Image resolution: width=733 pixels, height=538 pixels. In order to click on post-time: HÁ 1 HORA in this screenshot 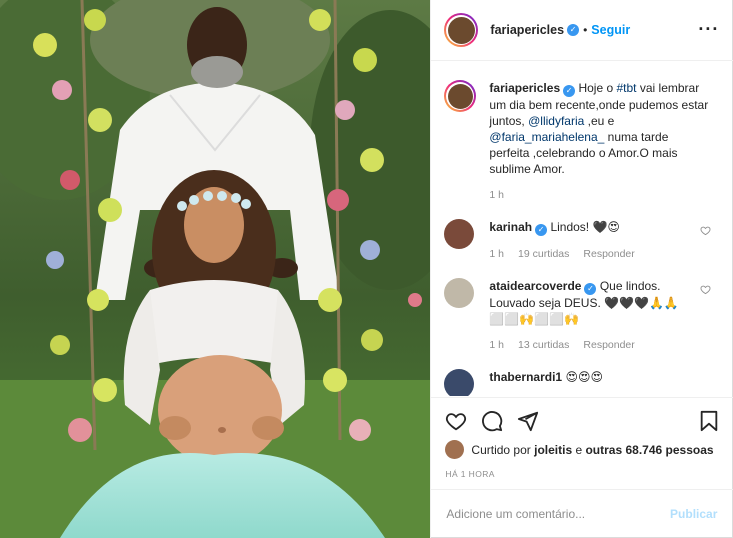, I will do `click(469, 474)`.